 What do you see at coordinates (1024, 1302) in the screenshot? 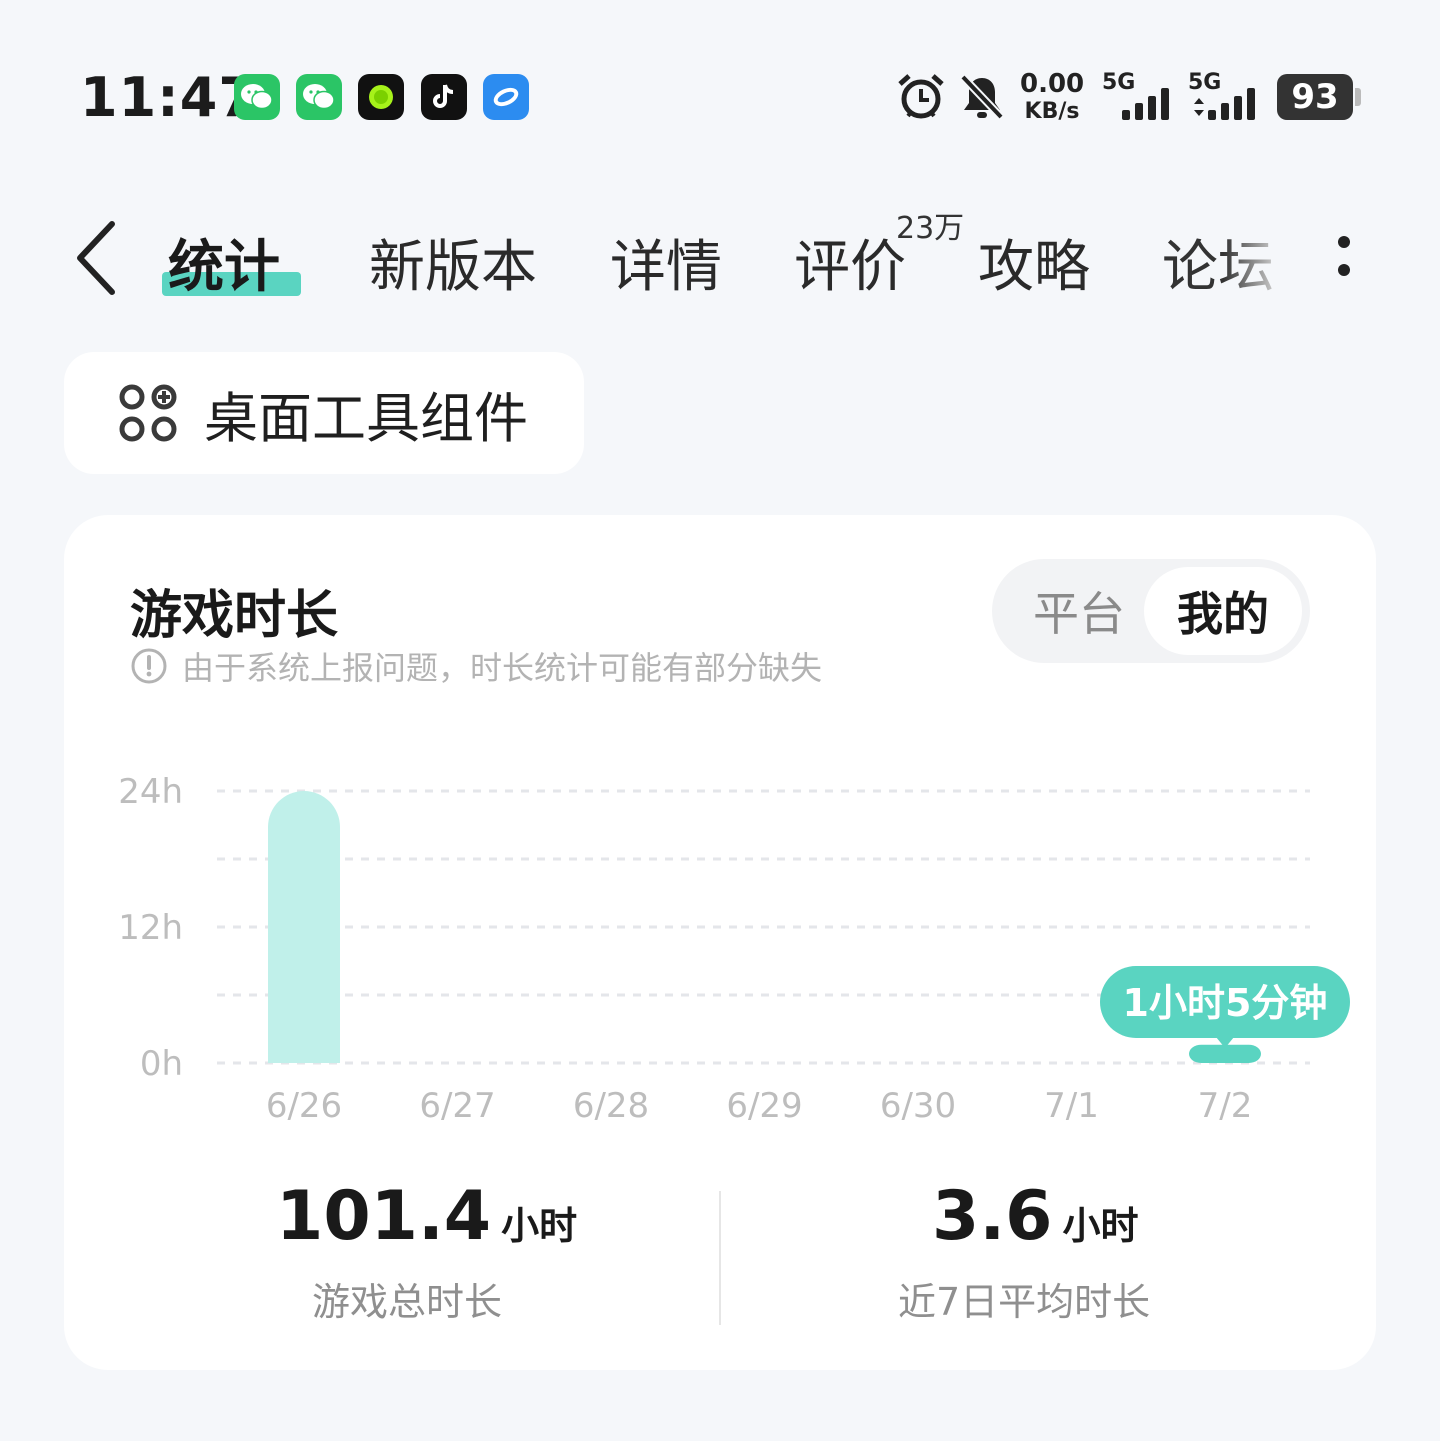
I see `avg-playtime-label: 近7日平均时长` at bounding box center [1024, 1302].